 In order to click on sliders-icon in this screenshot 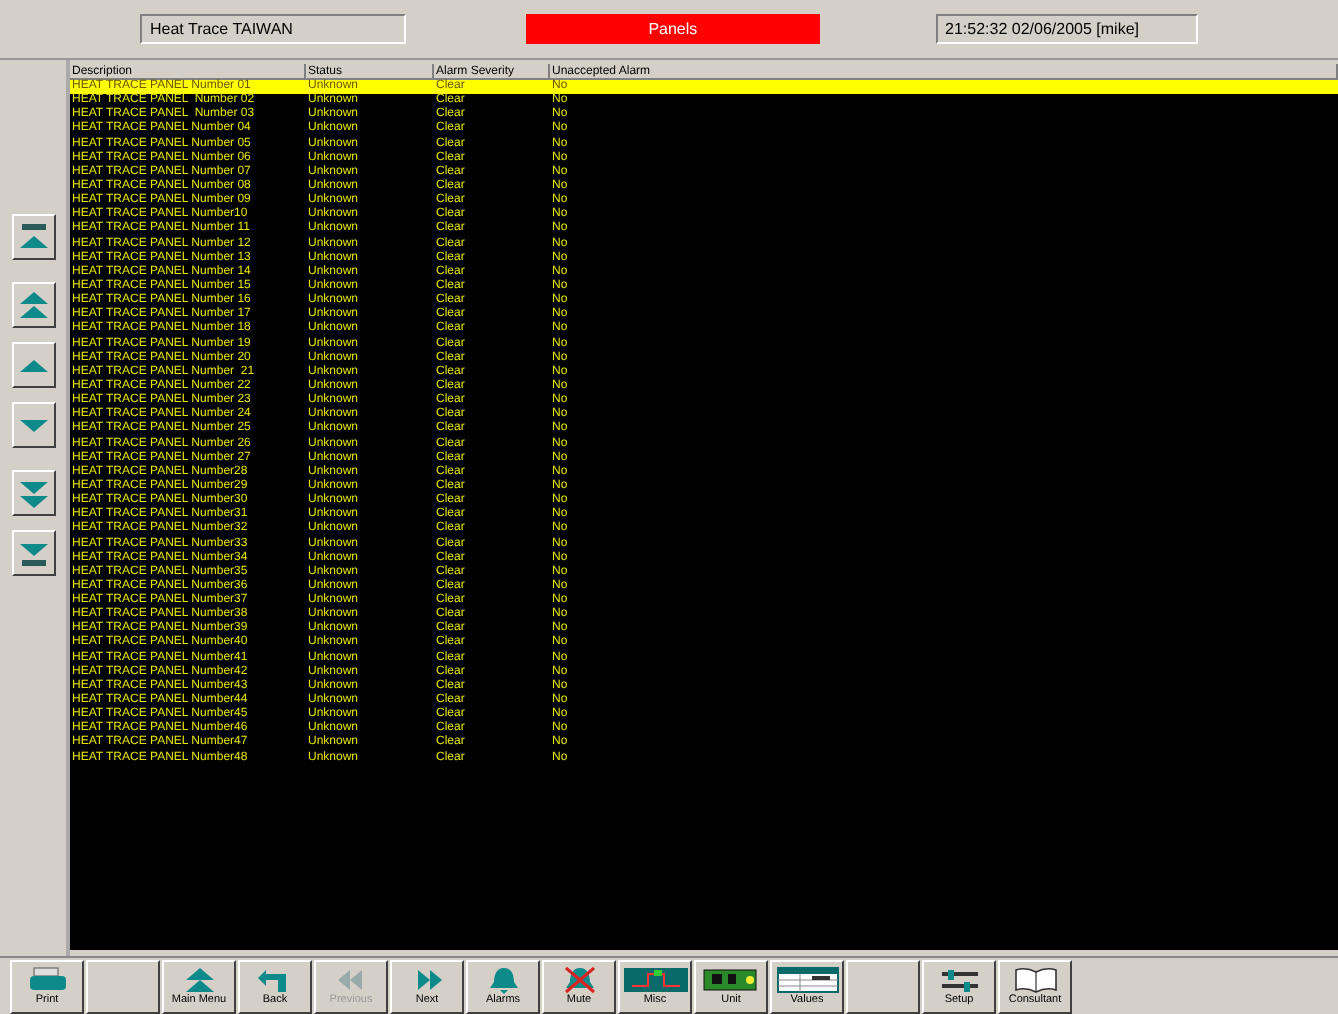, I will do `click(959, 979)`.